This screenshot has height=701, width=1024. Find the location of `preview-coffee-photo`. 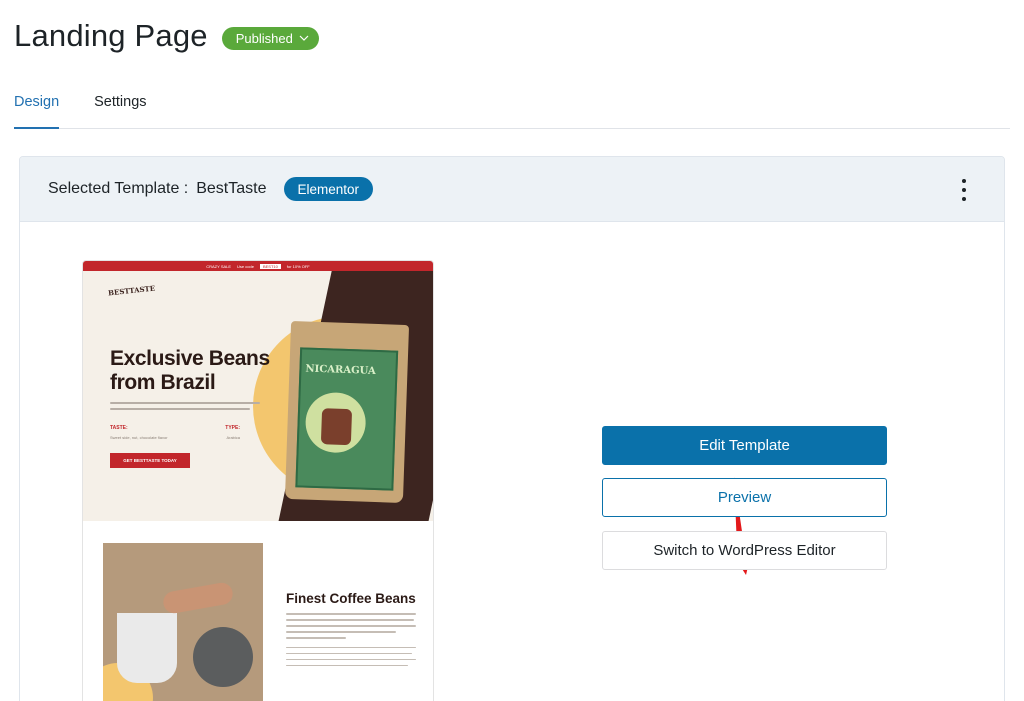

preview-coffee-photo is located at coordinates (183, 622).